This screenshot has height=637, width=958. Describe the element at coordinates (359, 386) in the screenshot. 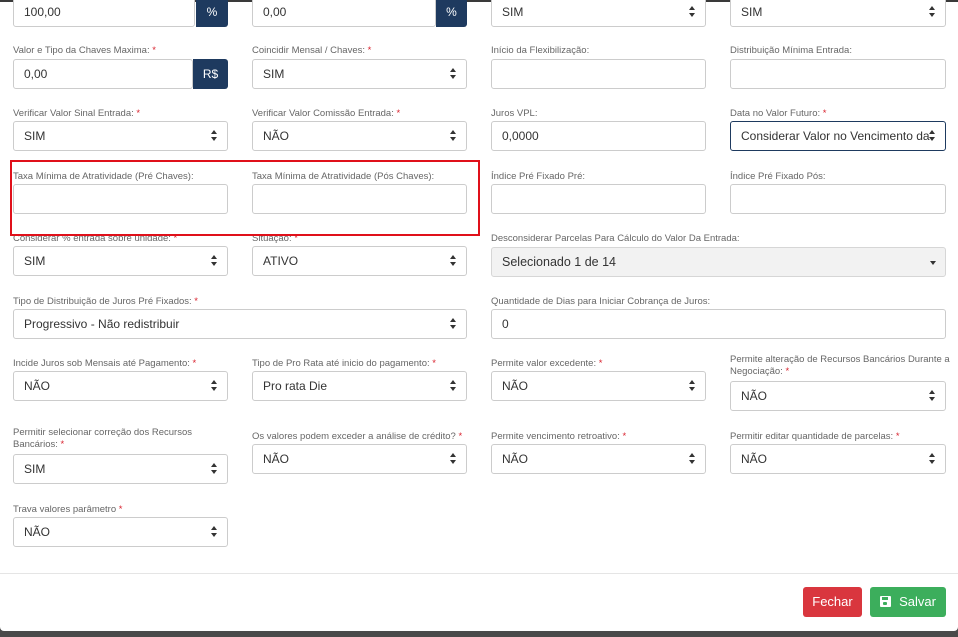

I see `tipo-pro-rata-select: Pro rata Die` at that location.